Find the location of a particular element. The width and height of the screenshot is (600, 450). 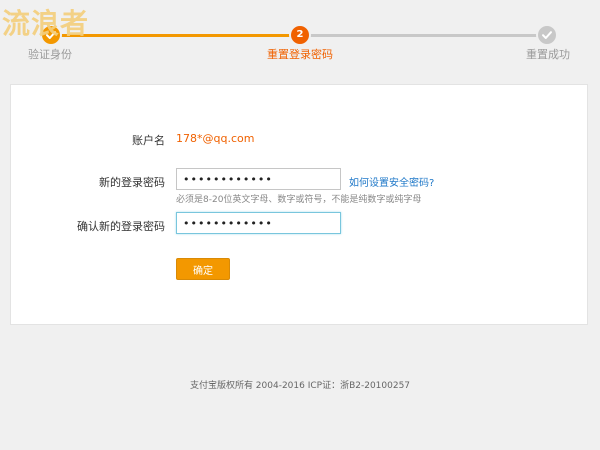

checkmark-icon is located at coordinates (547, 35).